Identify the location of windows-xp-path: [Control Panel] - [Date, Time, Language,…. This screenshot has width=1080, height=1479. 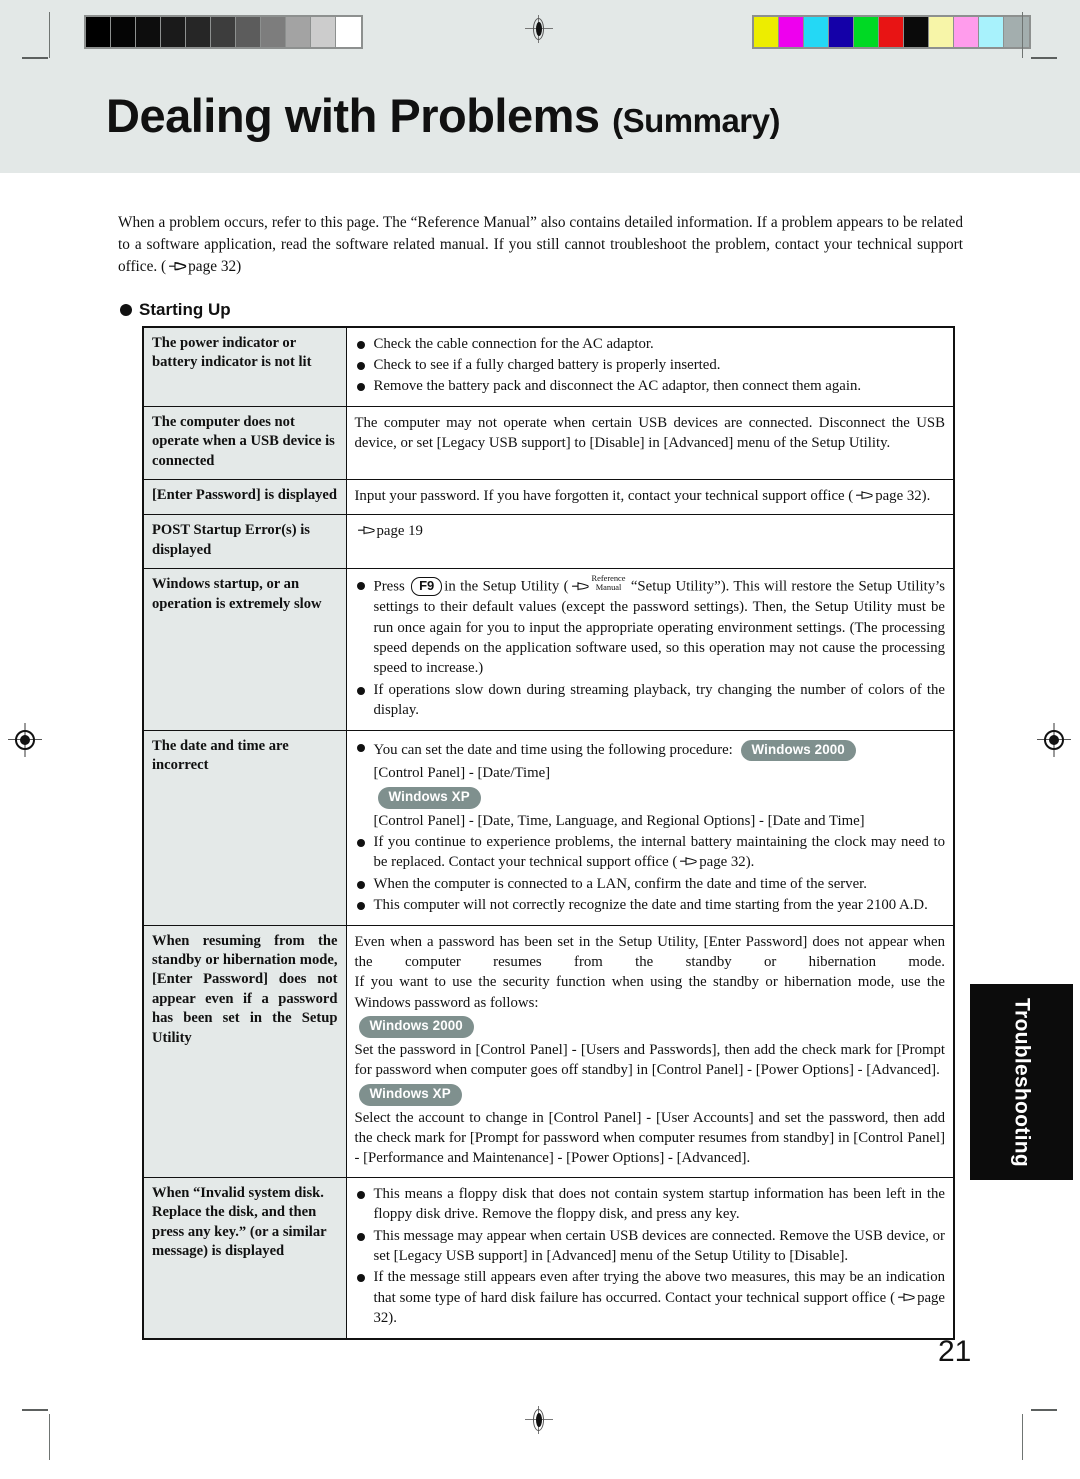
(619, 820).